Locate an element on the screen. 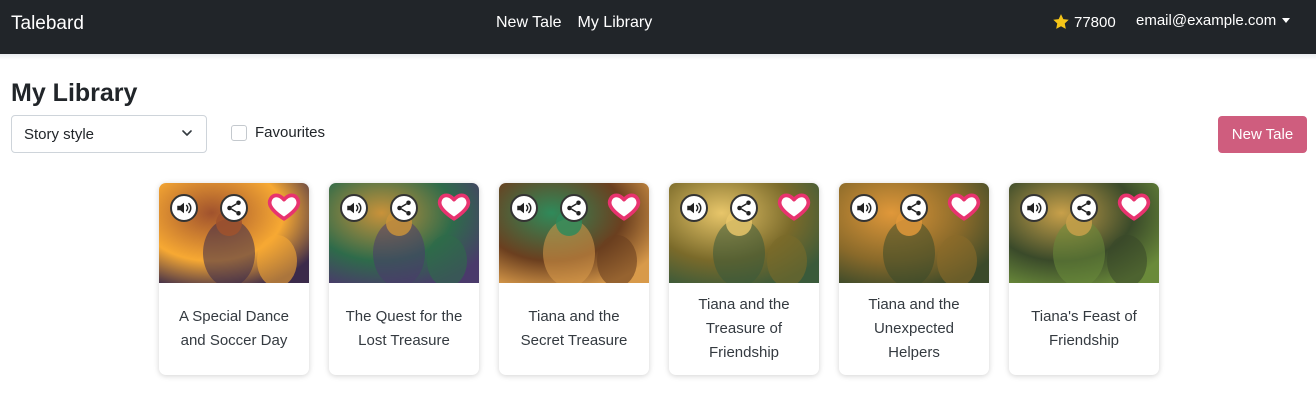 This screenshot has height=395, width=1316. credits-count: 77800 is located at coordinates (1095, 22).